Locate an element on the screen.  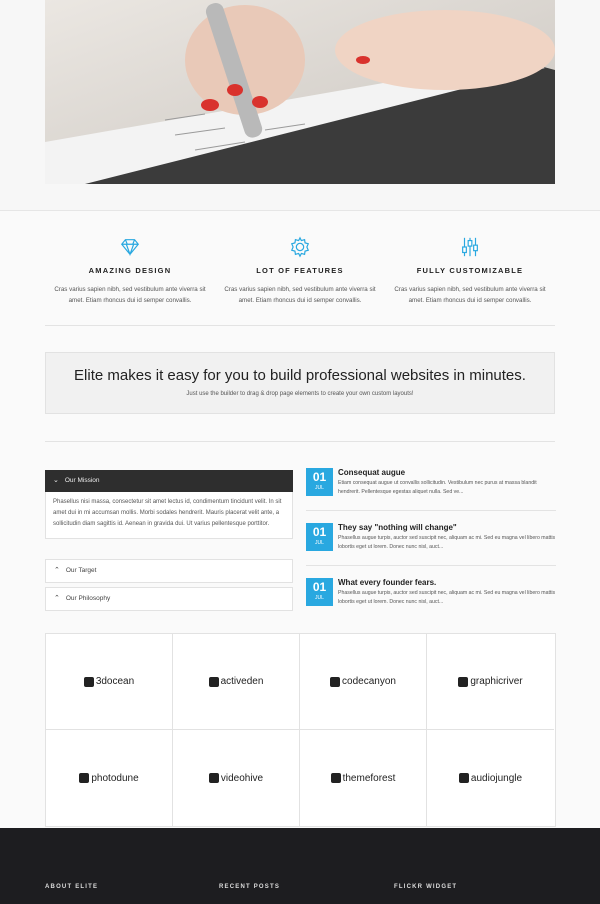
client-logo-themeforest: themeforest is located at coordinates (363, 778).